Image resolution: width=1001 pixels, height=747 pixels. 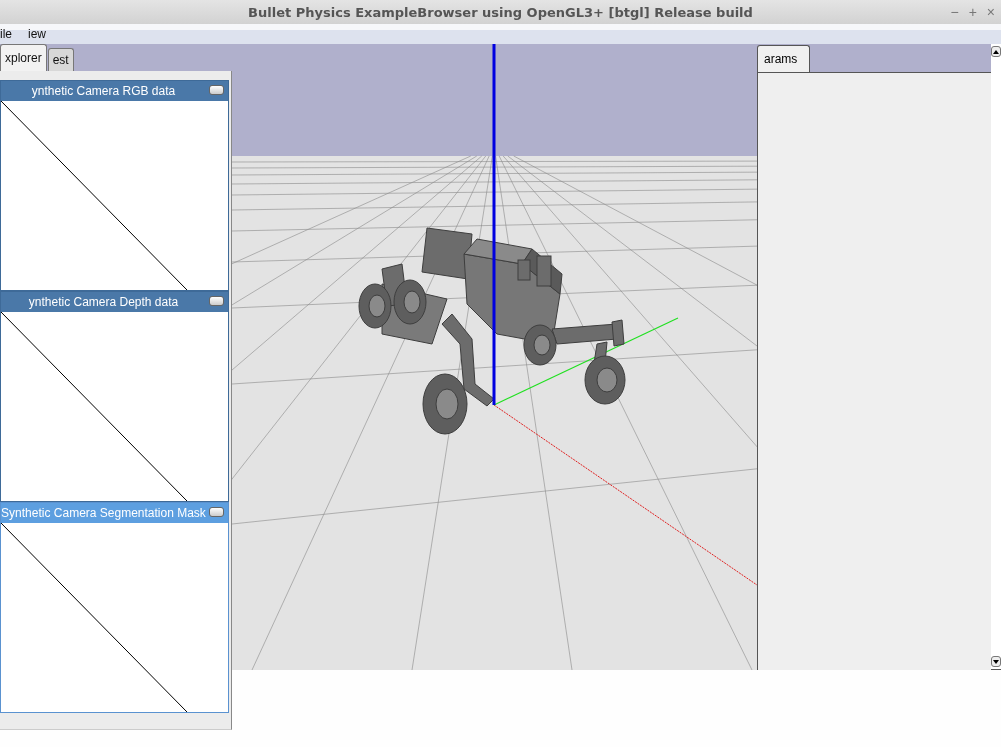 I want to click on scrollbar, so click(x=996, y=357).